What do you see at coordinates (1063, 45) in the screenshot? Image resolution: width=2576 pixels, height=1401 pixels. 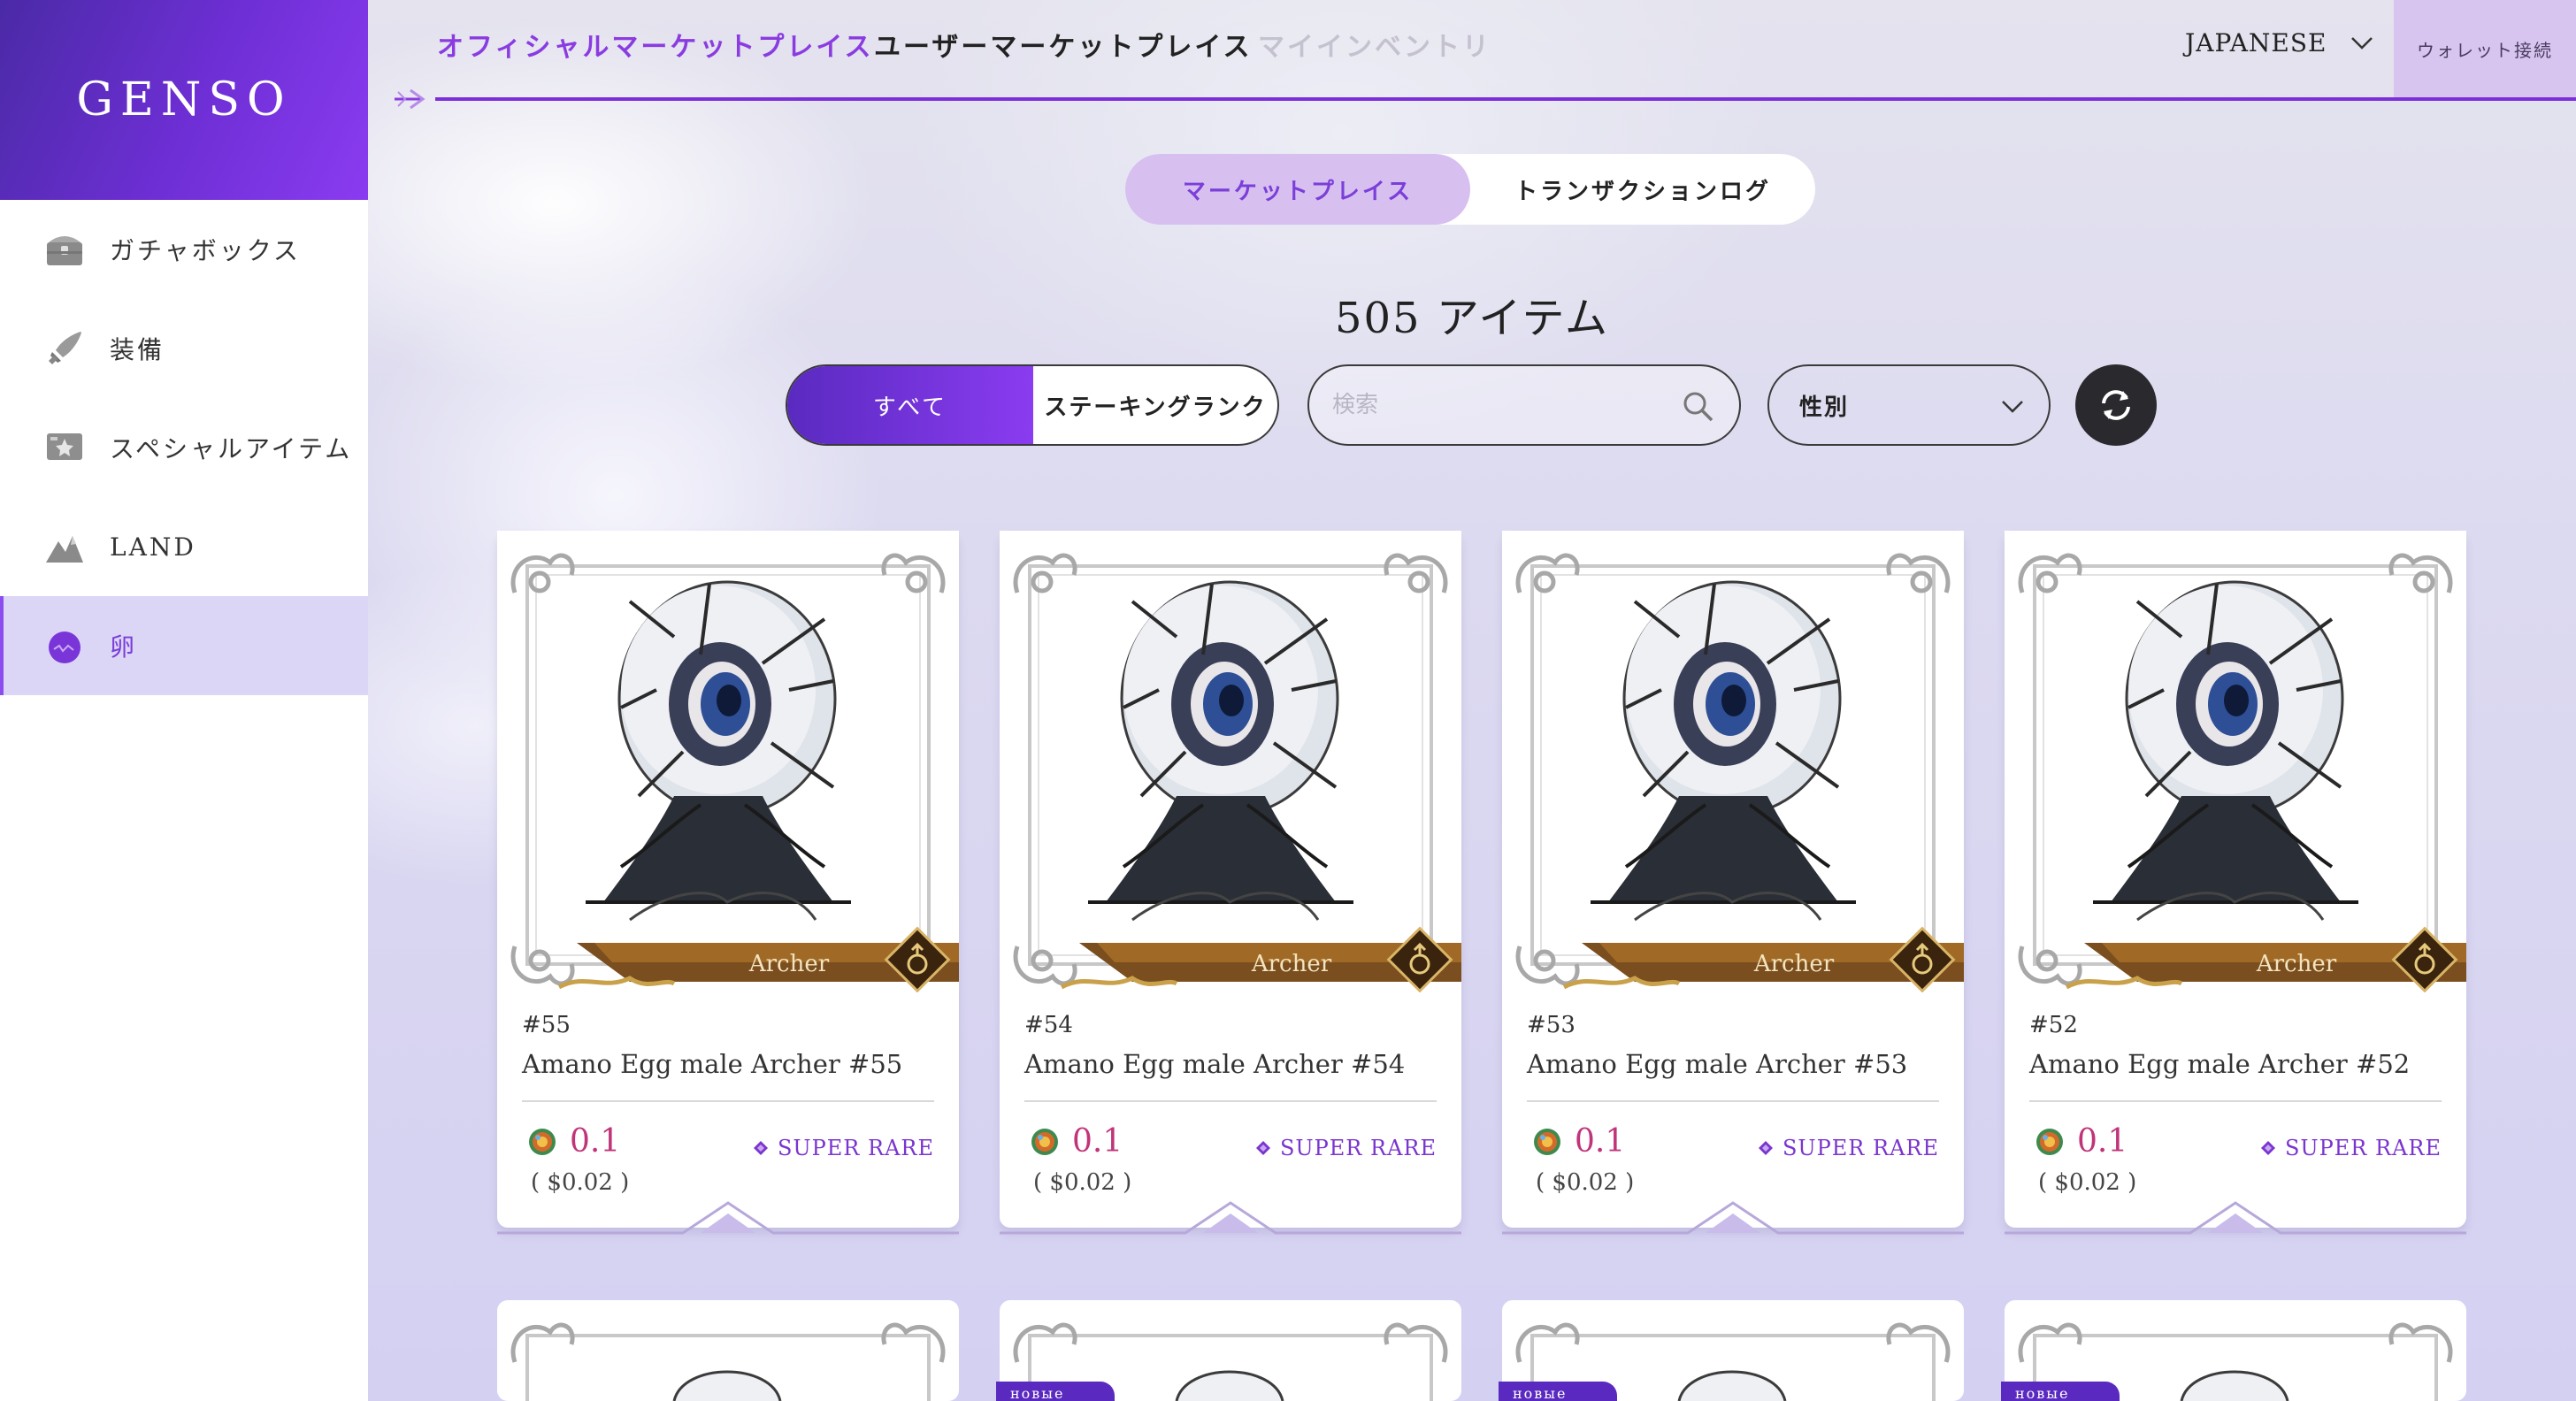 I see `tab-user-marketplace: ユーザーマーケットプレイス` at bounding box center [1063, 45].